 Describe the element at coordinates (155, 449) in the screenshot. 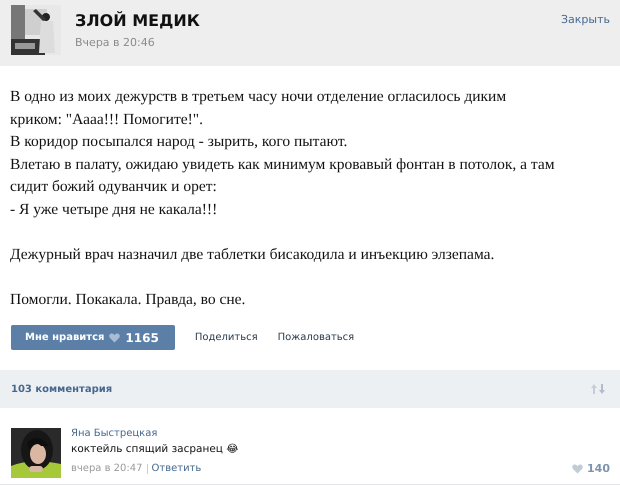

I see `comment-text: коктейль спящий засранец 😂` at that location.